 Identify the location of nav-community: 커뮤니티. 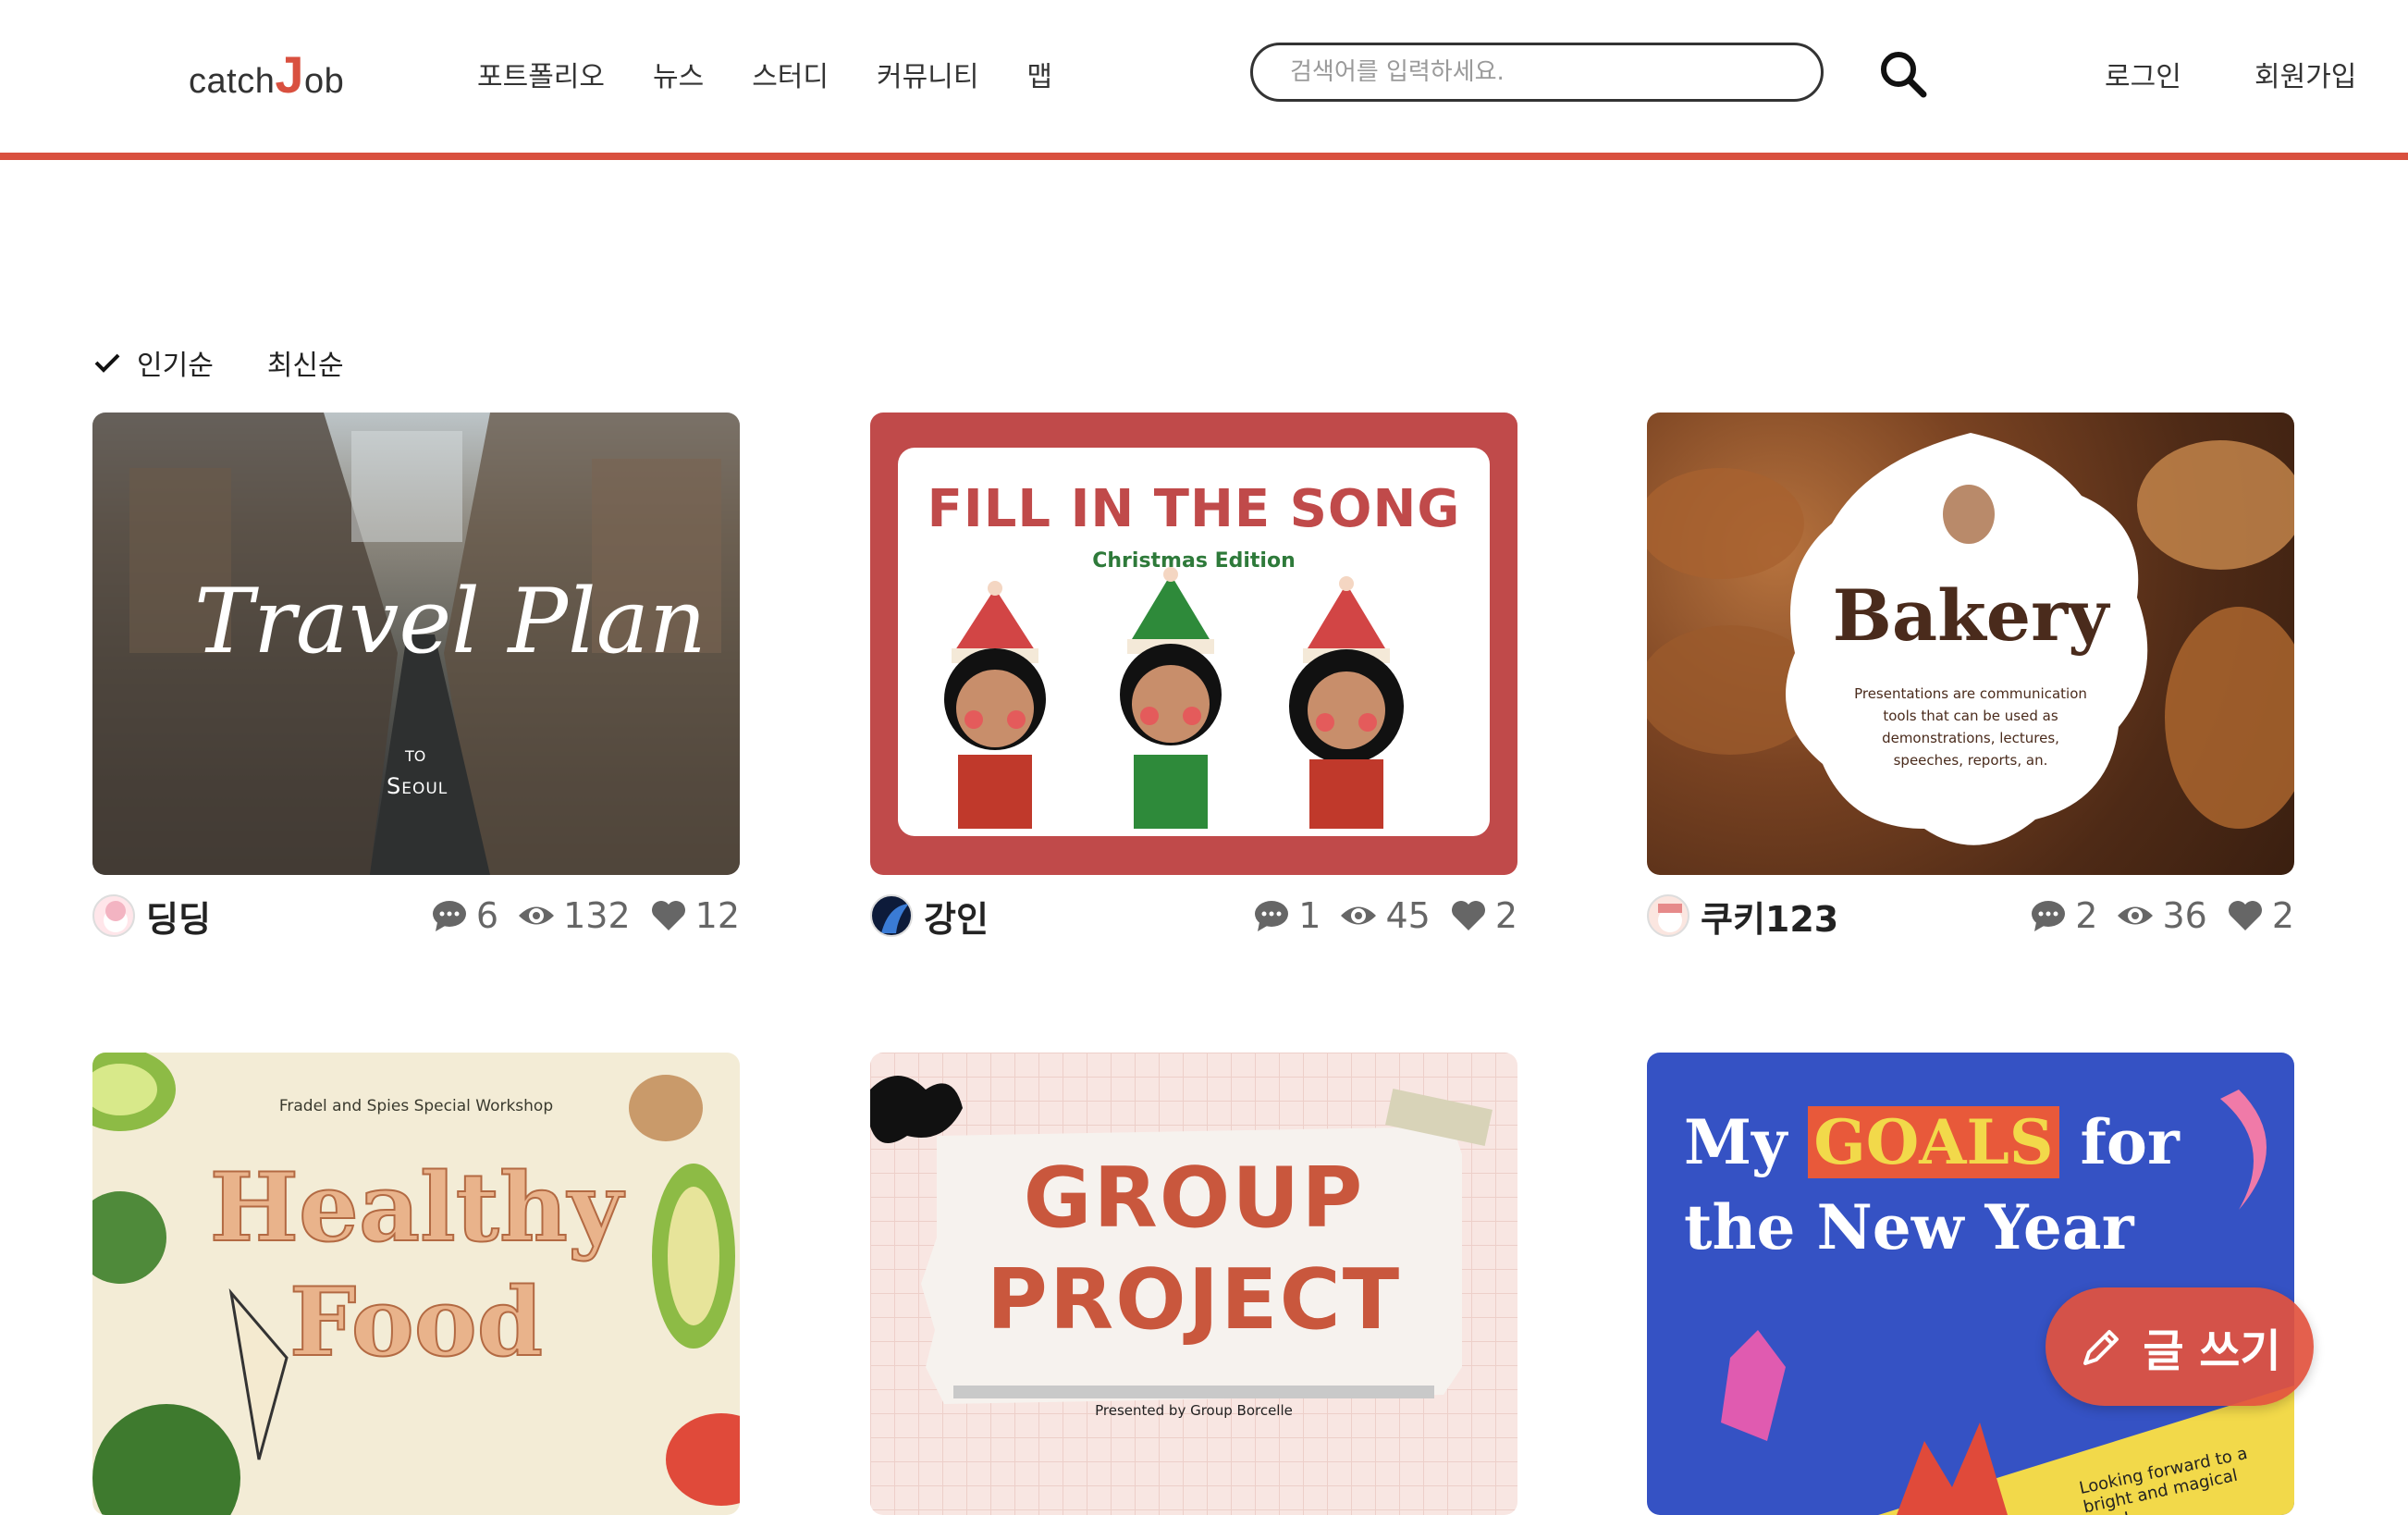
(927, 74).